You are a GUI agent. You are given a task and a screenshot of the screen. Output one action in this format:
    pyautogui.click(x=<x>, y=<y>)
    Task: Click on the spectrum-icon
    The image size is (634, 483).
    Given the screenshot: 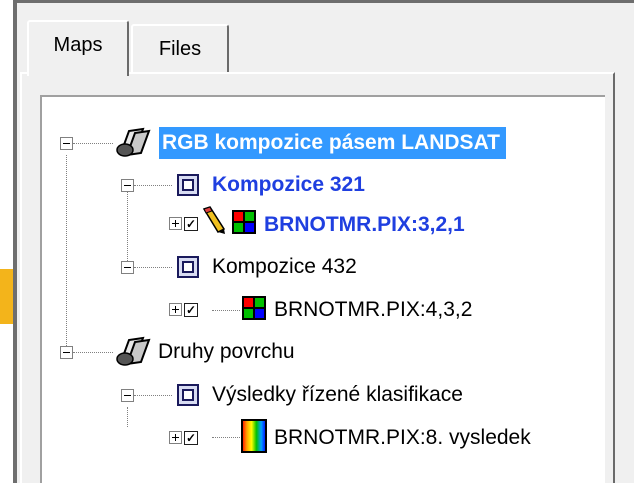 What is the action you would take?
    pyautogui.click(x=254, y=436)
    